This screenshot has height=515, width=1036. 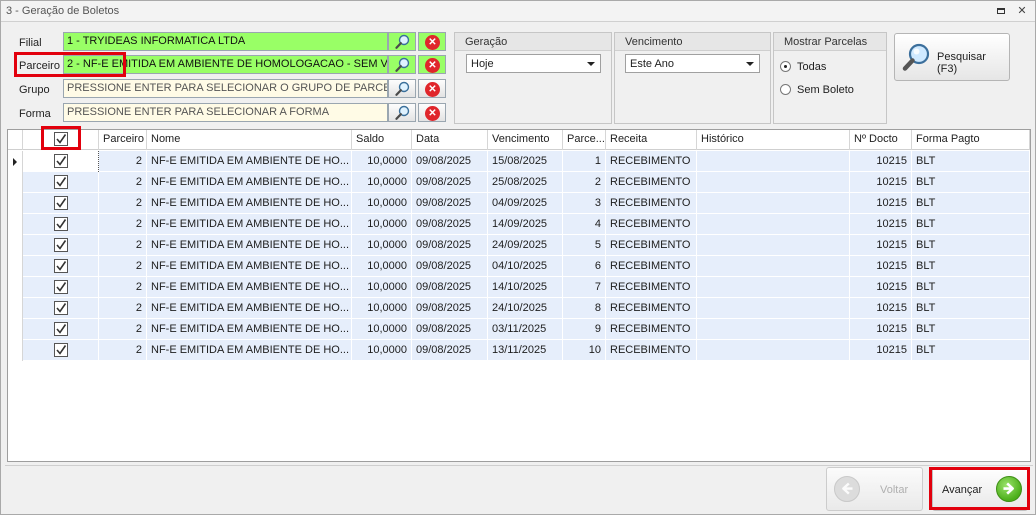 What do you see at coordinates (61, 140) in the screenshot?
I see `header-select-all` at bounding box center [61, 140].